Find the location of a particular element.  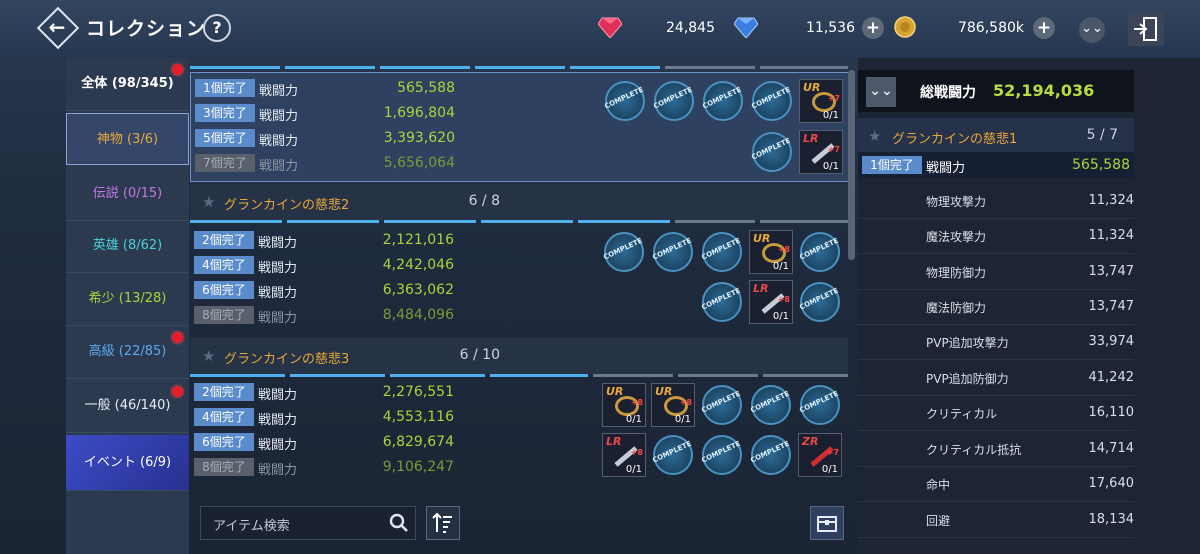

stat-row: 魔法攻撃力 11,324 is located at coordinates (996, 236).